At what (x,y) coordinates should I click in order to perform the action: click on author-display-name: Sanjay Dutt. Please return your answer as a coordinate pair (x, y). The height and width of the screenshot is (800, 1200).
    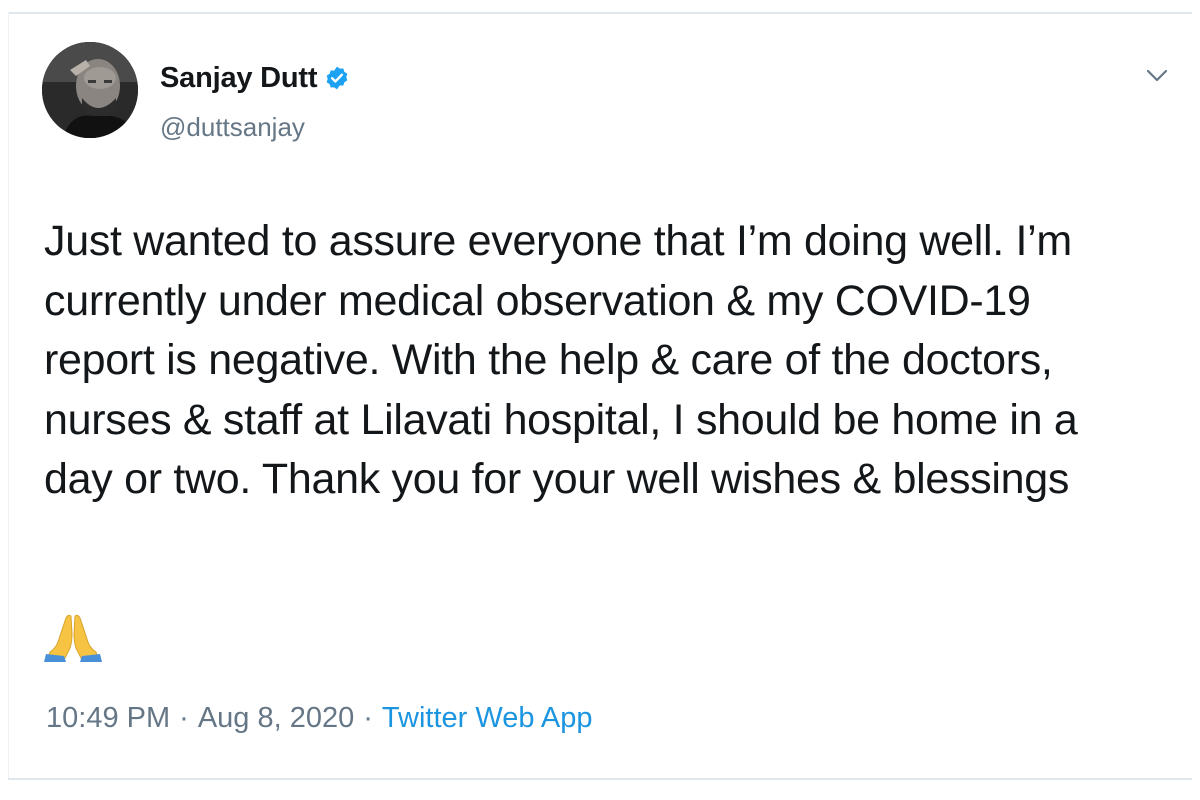
    Looking at the image, I should click on (239, 78).